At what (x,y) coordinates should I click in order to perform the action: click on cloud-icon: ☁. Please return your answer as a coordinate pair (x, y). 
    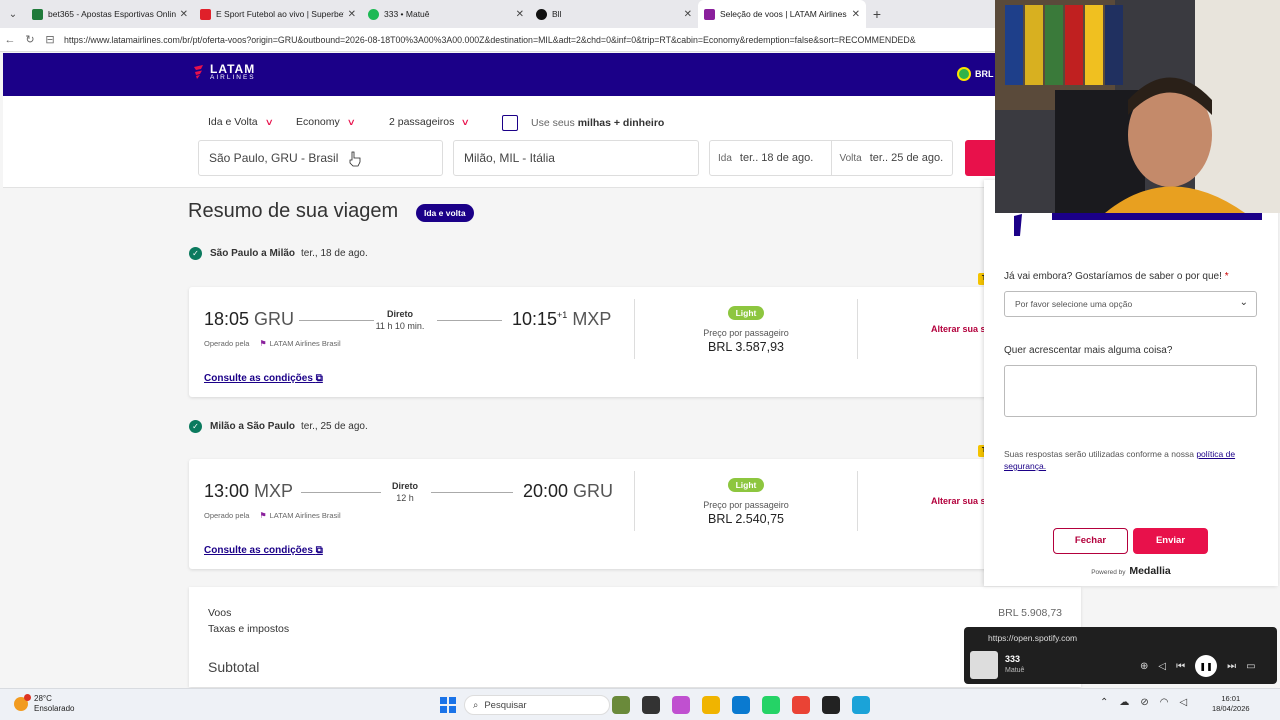
    Looking at the image, I should click on (1124, 702).